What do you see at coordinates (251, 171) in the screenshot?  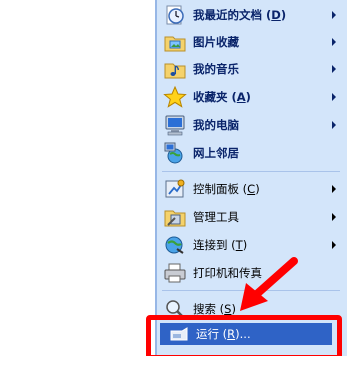 I see `menu-separator` at bounding box center [251, 171].